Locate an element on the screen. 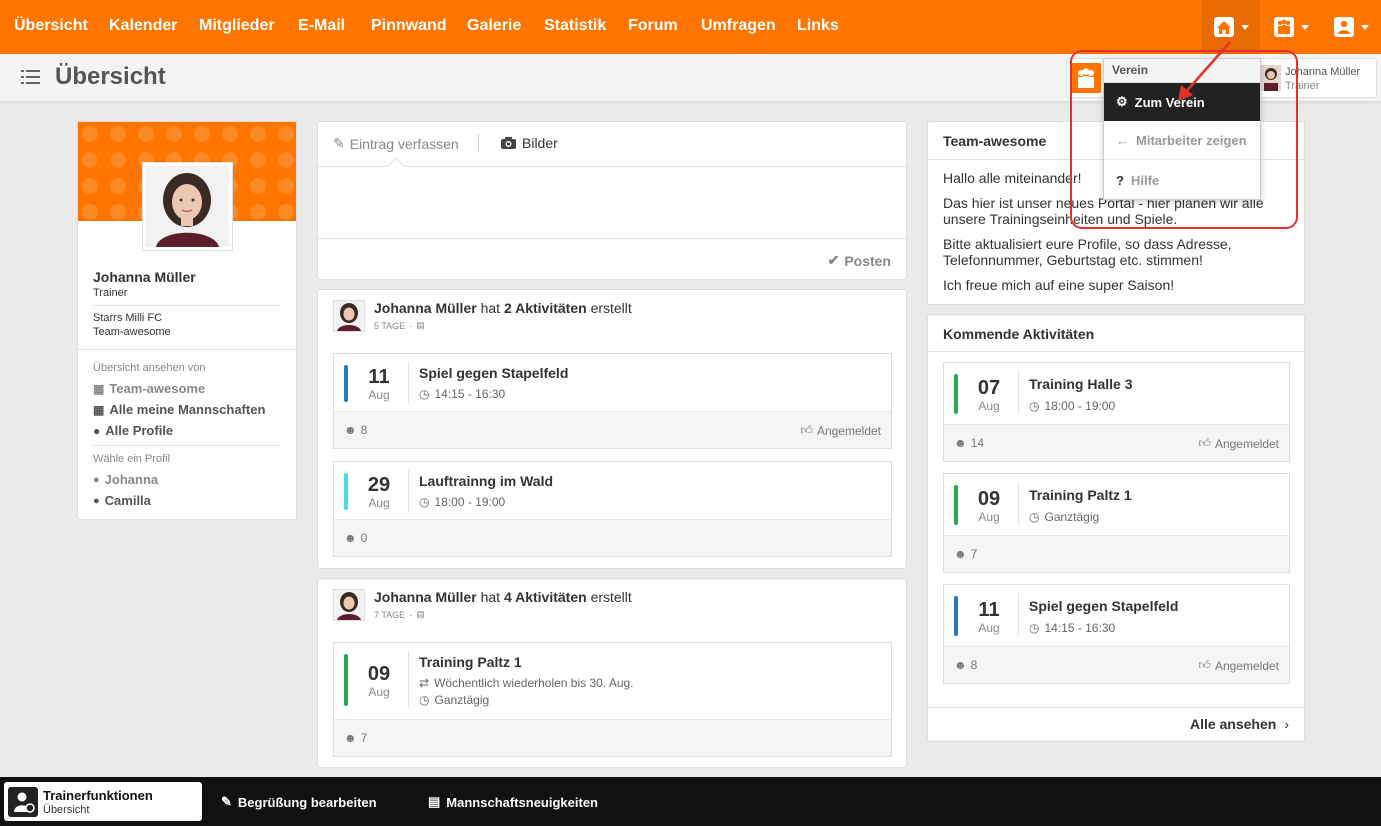  activity-title: Lauftrainng im Wald is located at coordinates (486, 481).